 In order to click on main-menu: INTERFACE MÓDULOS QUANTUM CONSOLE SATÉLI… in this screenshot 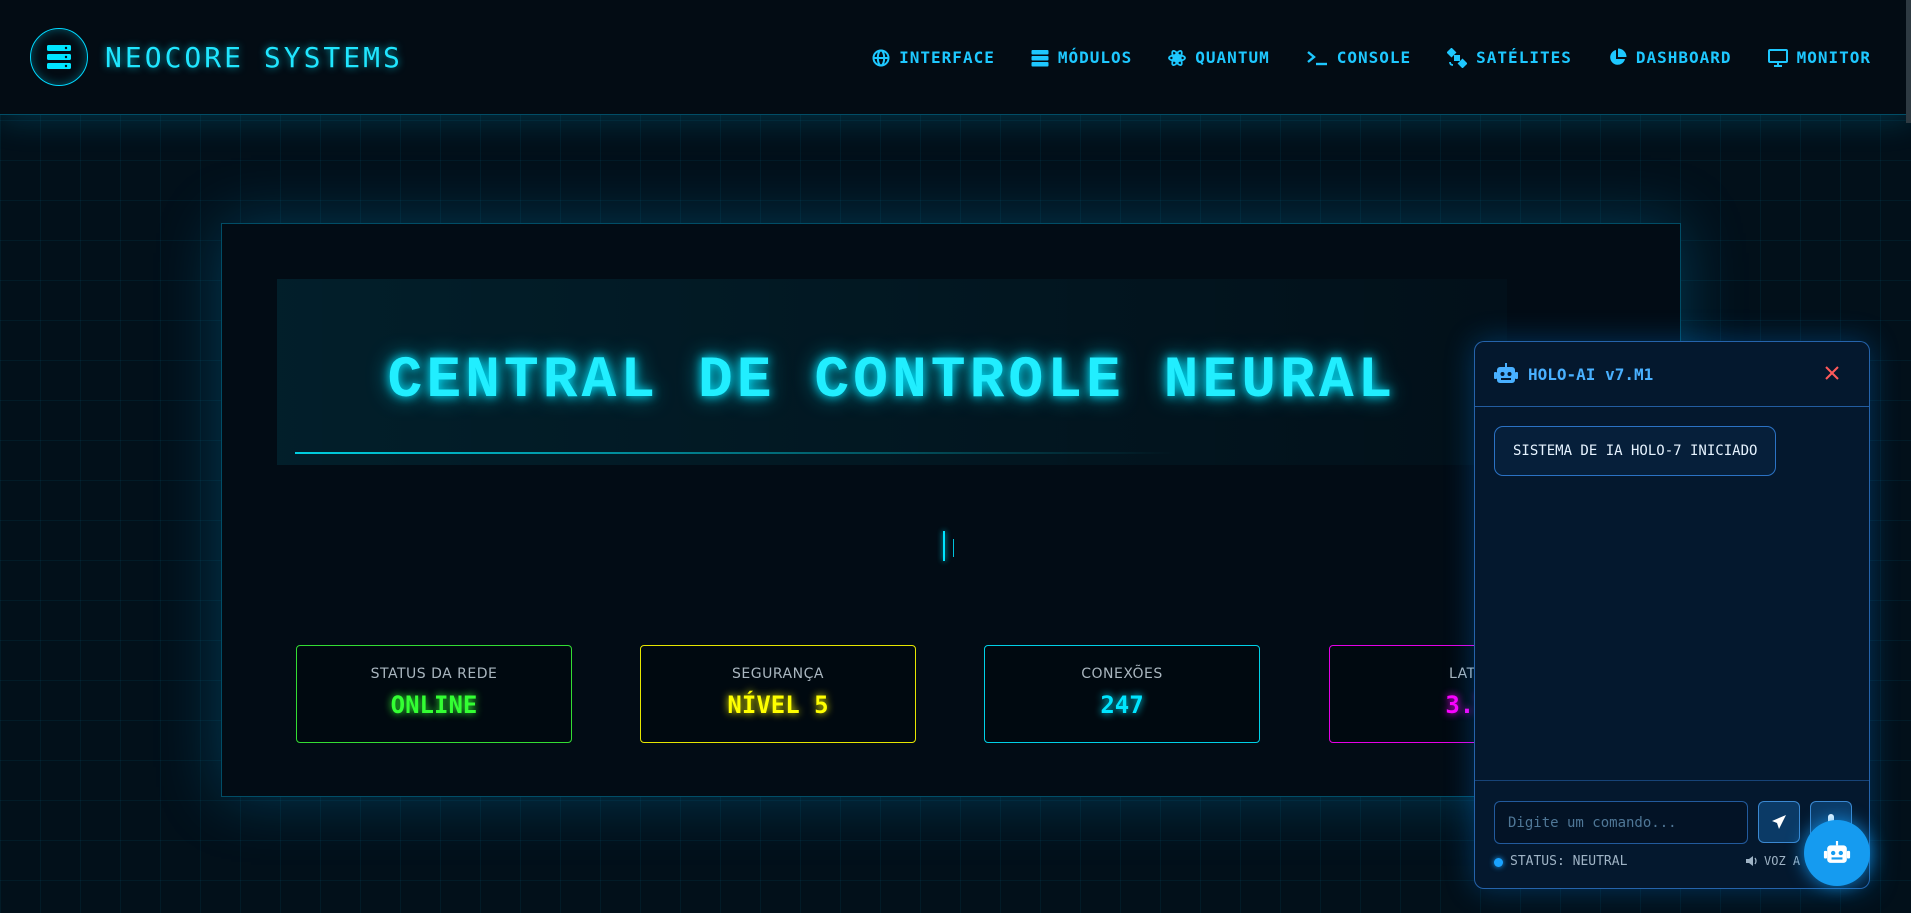, I will do `click(1371, 57)`.